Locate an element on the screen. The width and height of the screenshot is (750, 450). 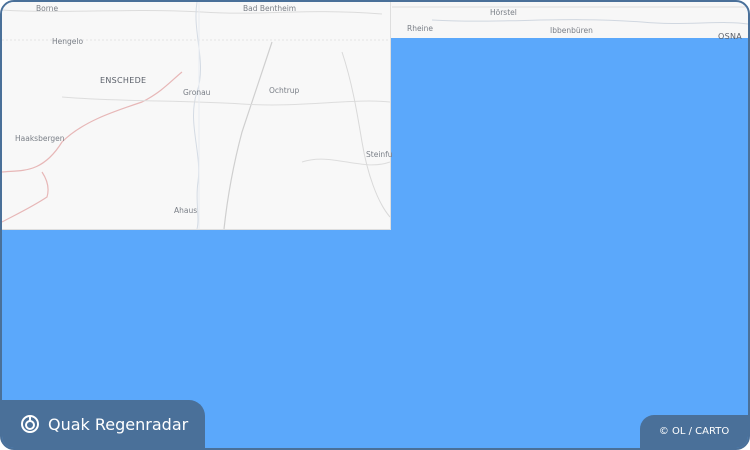
place-label: Borne is located at coordinates (47, 8).